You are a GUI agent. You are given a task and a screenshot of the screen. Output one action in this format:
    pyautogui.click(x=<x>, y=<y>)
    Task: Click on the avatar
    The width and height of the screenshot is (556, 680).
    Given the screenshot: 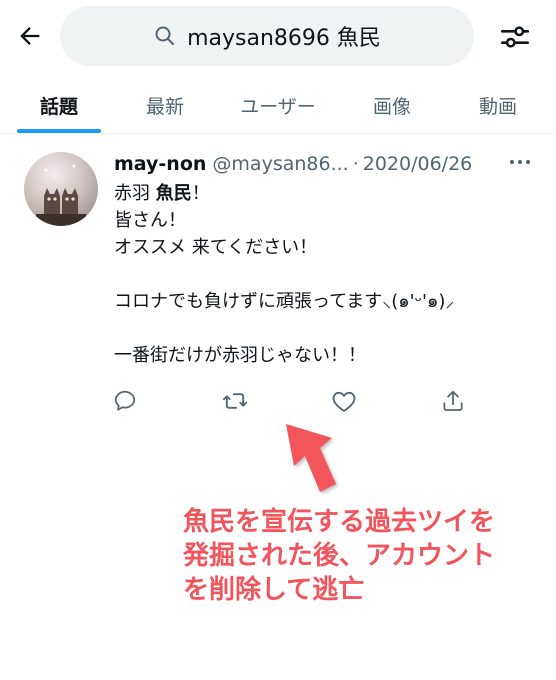 What is the action you would take?
    pyautogui.click(x=61, y=189)
    